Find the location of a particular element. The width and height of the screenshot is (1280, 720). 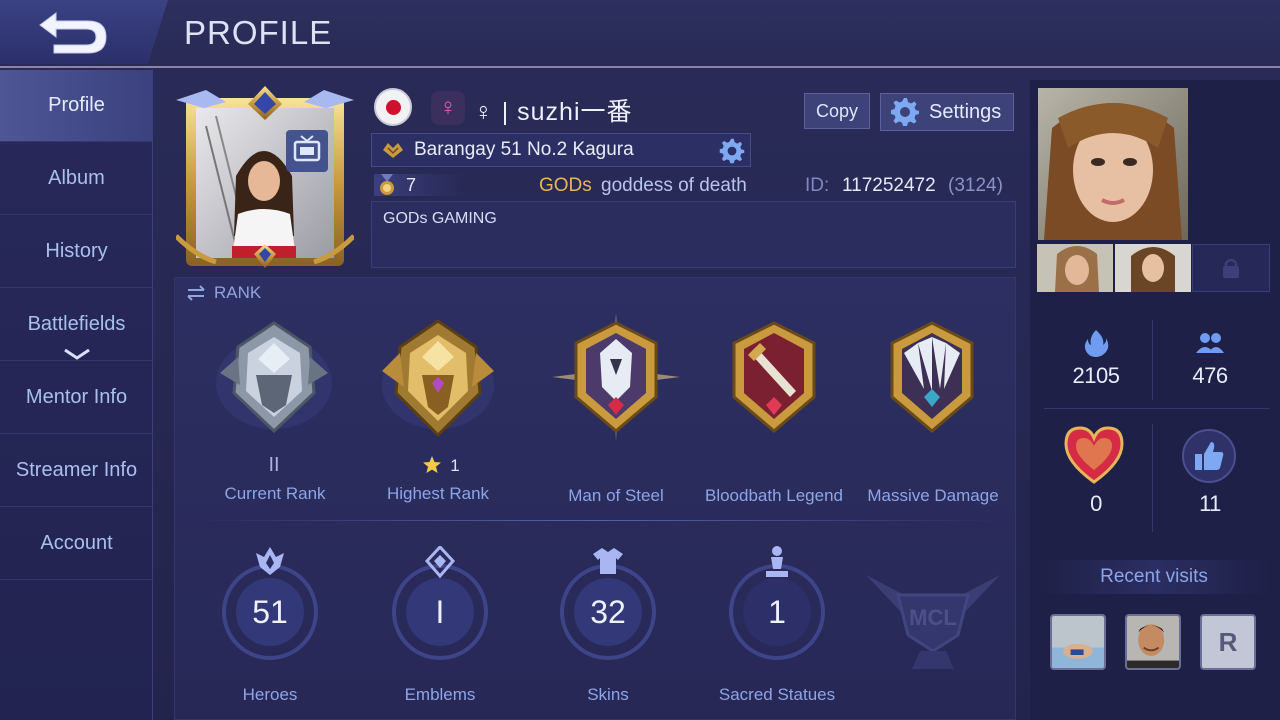

followers-stat: 476 is located at coordinates (1210, 376).